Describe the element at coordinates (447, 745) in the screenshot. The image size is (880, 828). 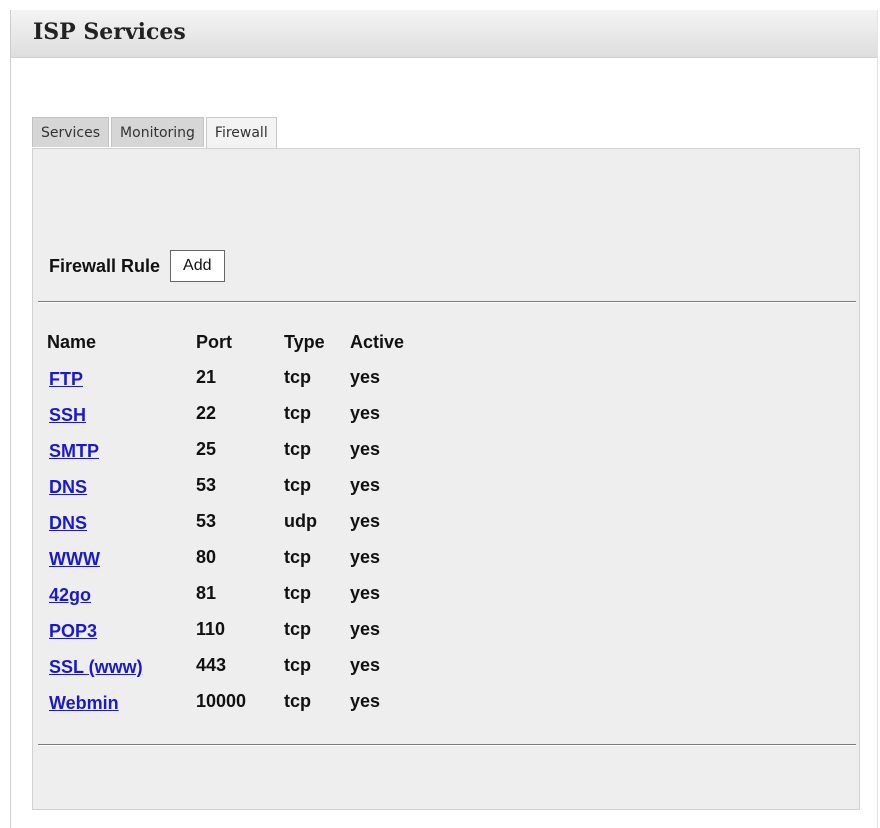
I see `divider-bottom` at that location.